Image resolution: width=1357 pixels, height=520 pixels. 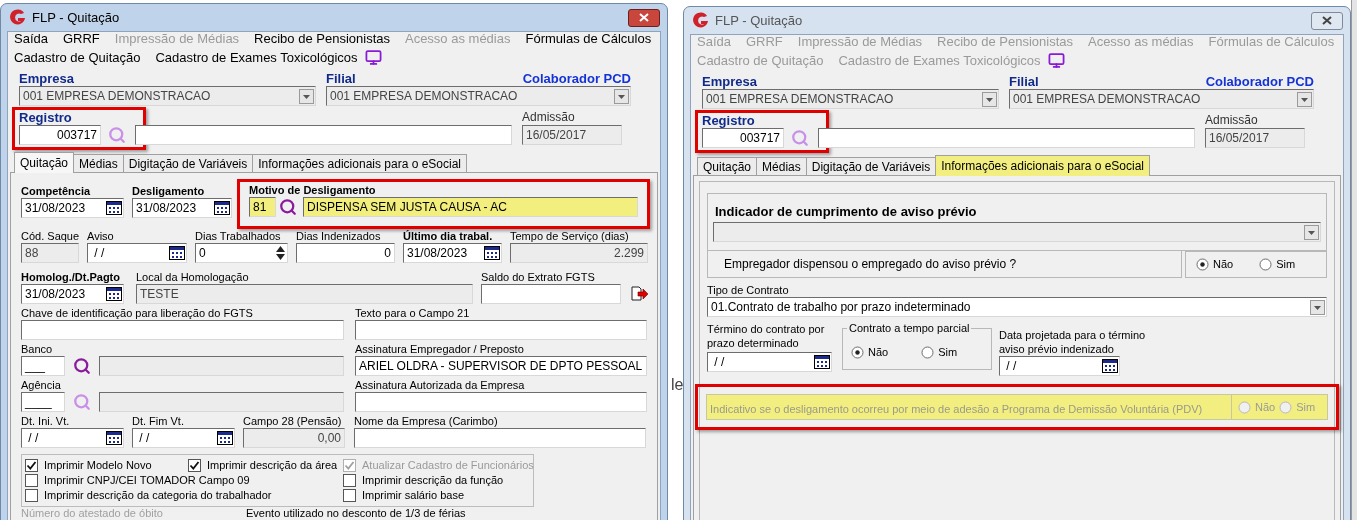 What do you see at coordinates (280, 253) in the screenshot?
I see `spinner-arrows-icon` at bounding box center [280, 253].